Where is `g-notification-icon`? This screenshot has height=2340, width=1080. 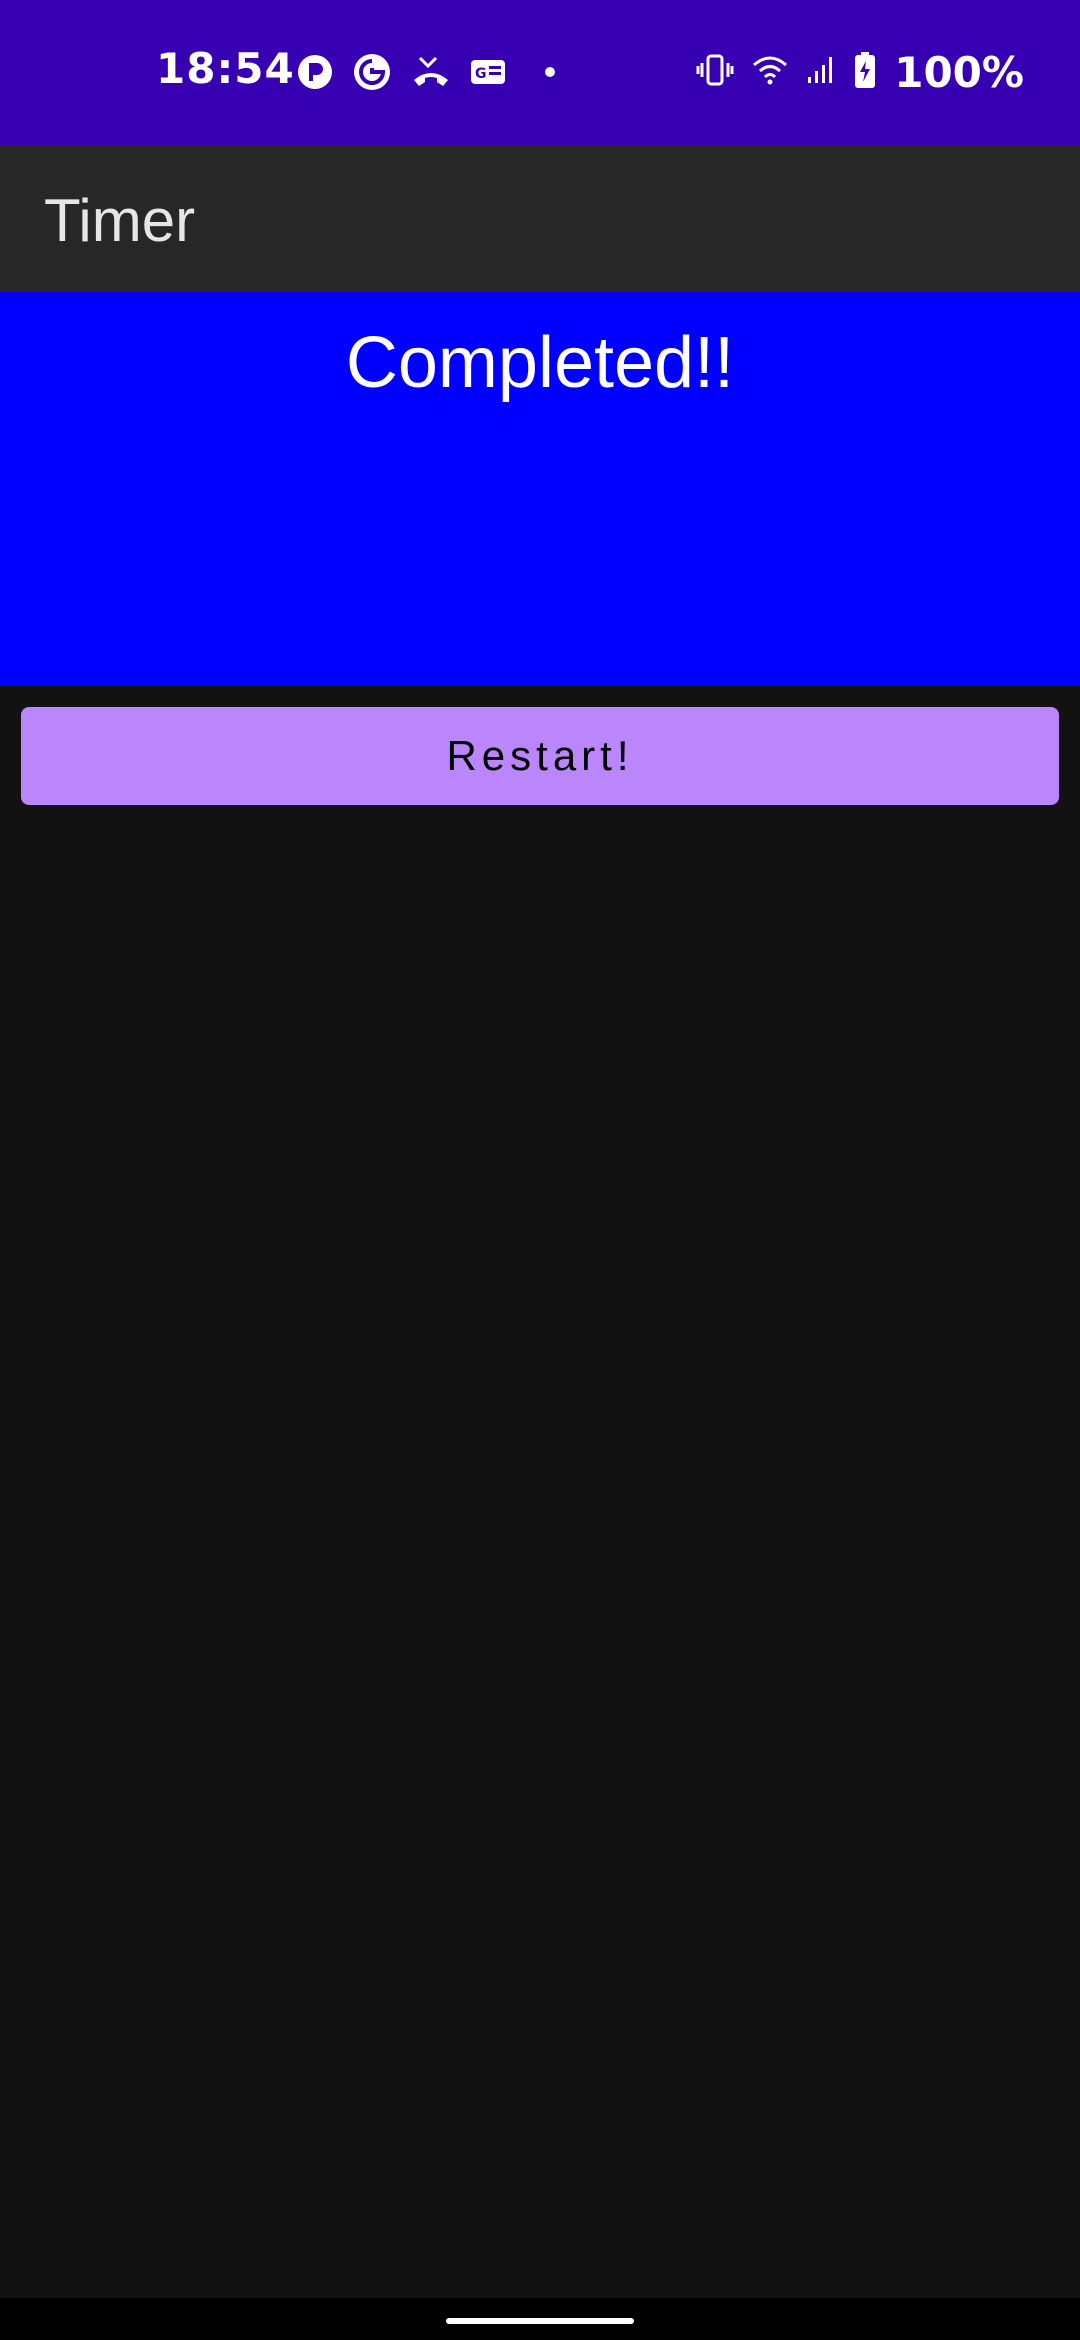 g-notification-icon is located at coordinates (372, 74).